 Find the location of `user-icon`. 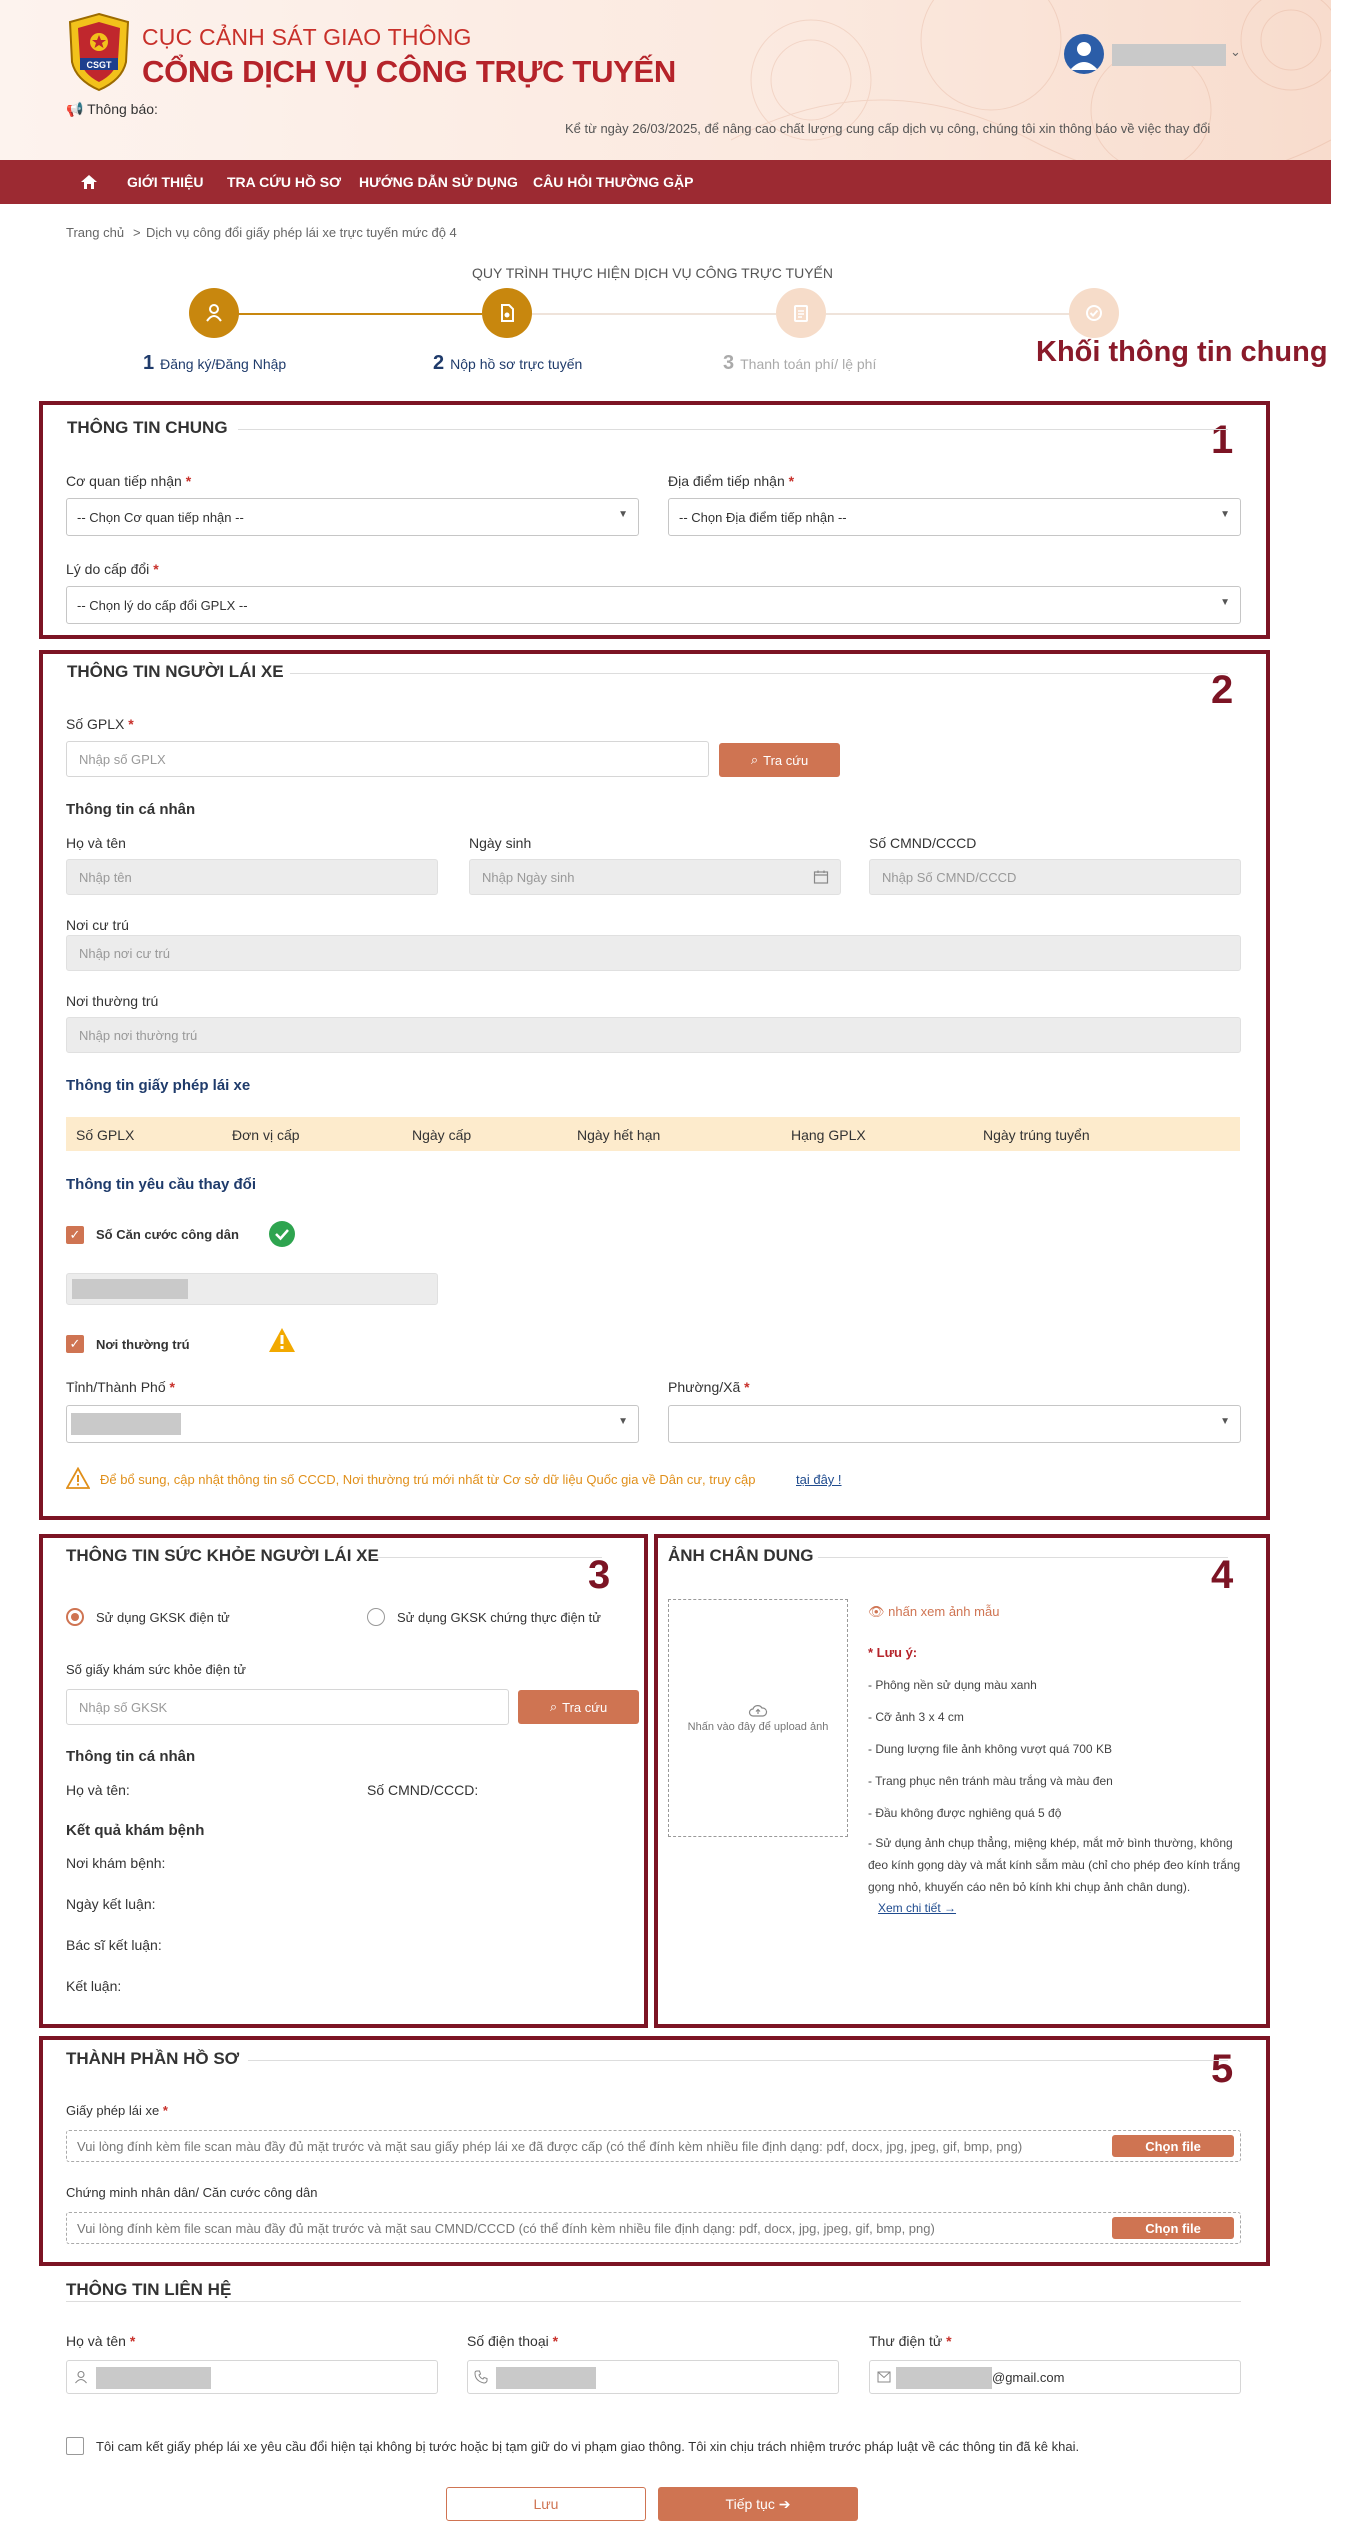

user-icon is located at coordinates (81, 2377).